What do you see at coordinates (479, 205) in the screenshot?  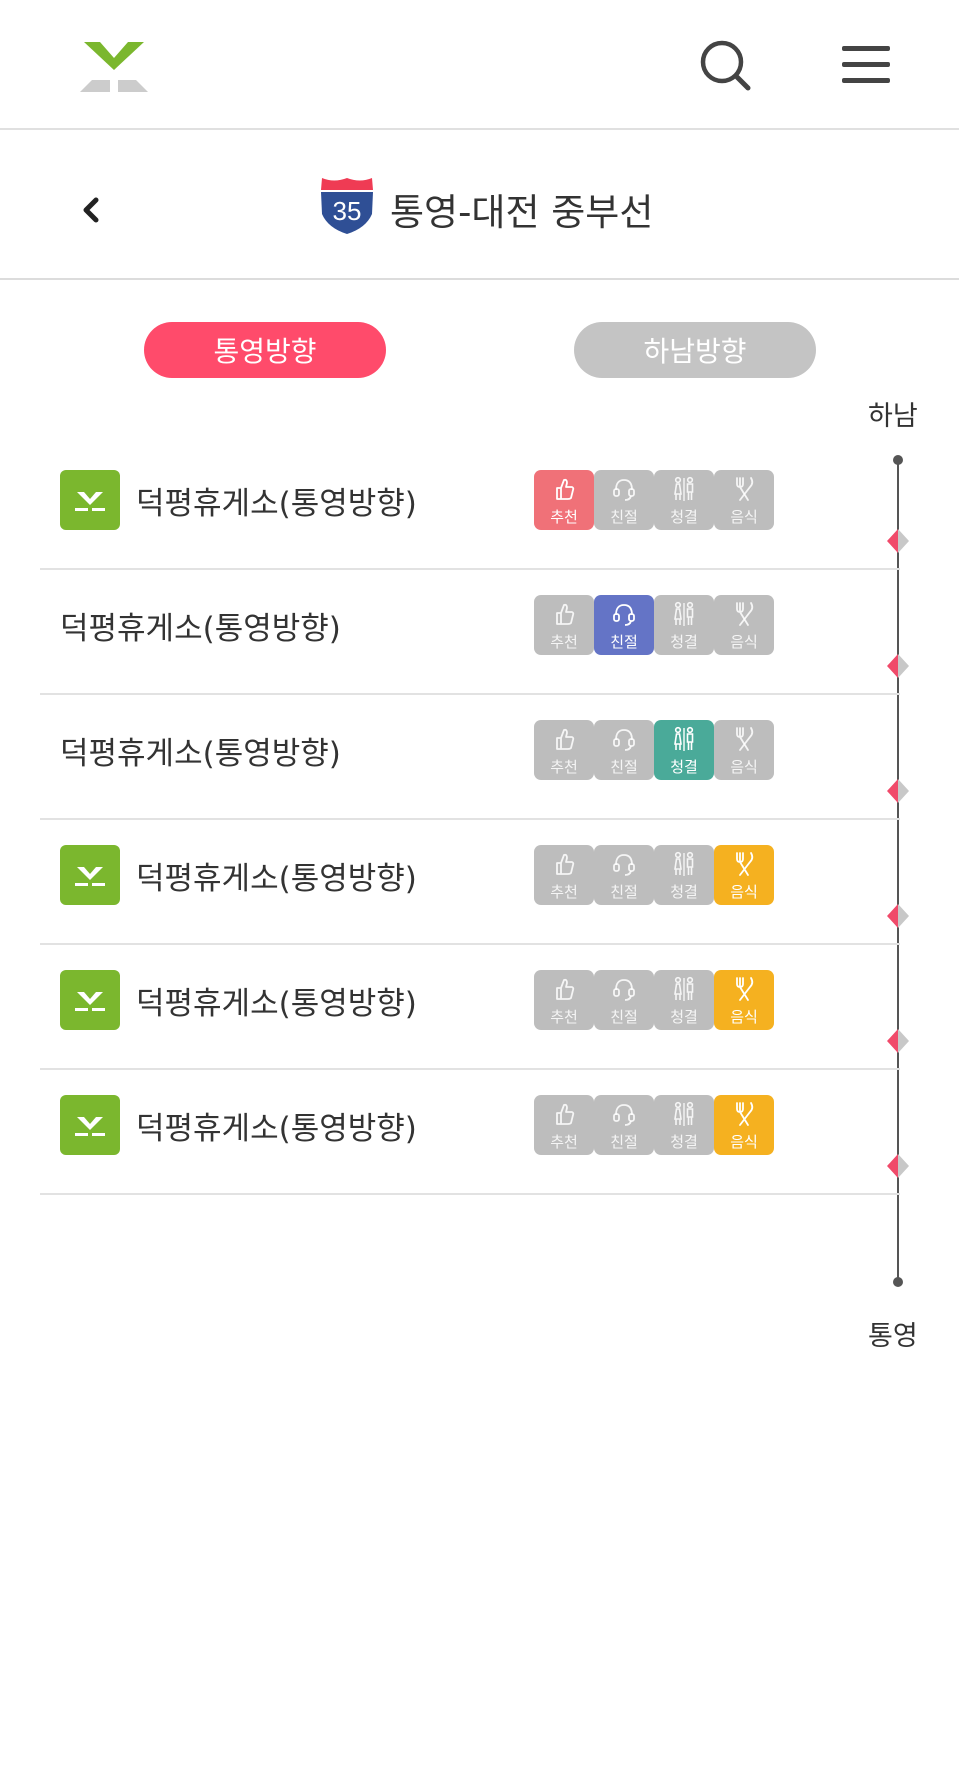 I see `route-title-bar: 35 통영-대전 중부선` at bounding box center [479, 205].